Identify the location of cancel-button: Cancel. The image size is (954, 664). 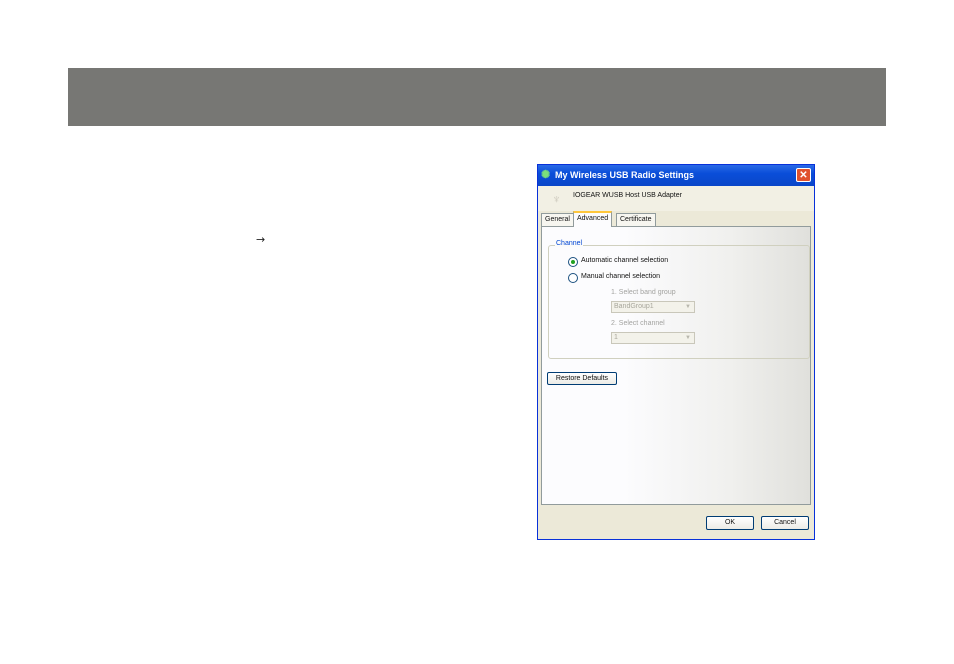
(785, 523).